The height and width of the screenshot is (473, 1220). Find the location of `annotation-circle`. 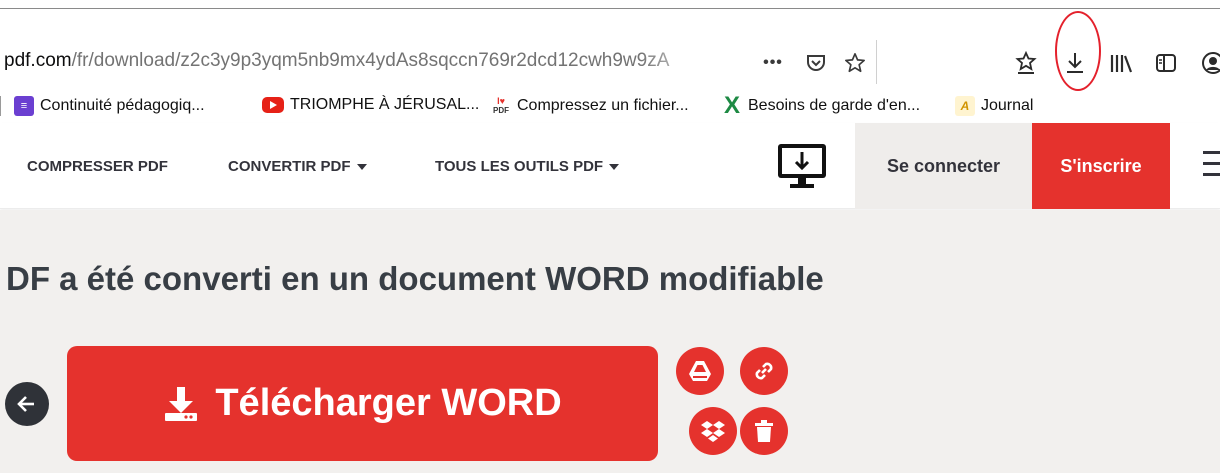

annotation-circle is located at coordinates (1078, 51).